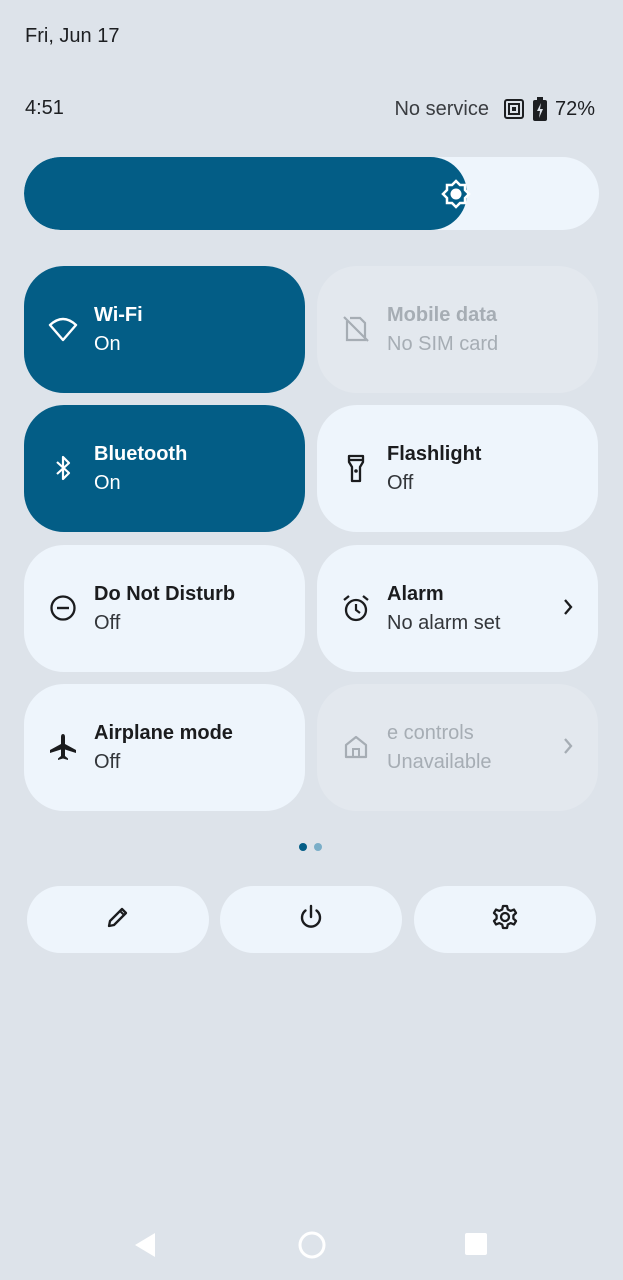  I want to click on power-button, so click(311, 919).